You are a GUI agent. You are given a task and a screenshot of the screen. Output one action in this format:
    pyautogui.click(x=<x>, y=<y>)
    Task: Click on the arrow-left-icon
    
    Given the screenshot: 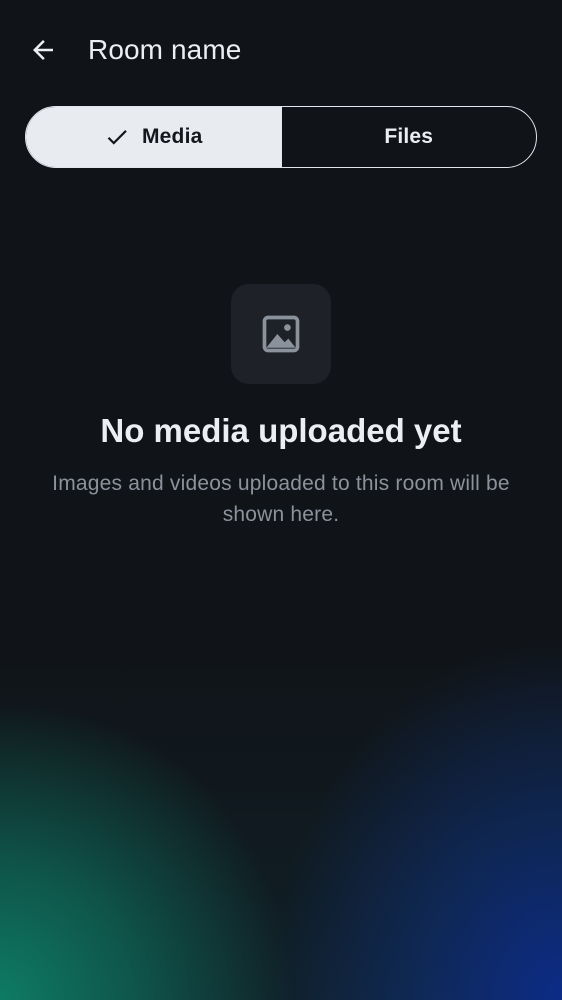 What is the action you would take?
    pyautogui.click(x=43, y=50)
    